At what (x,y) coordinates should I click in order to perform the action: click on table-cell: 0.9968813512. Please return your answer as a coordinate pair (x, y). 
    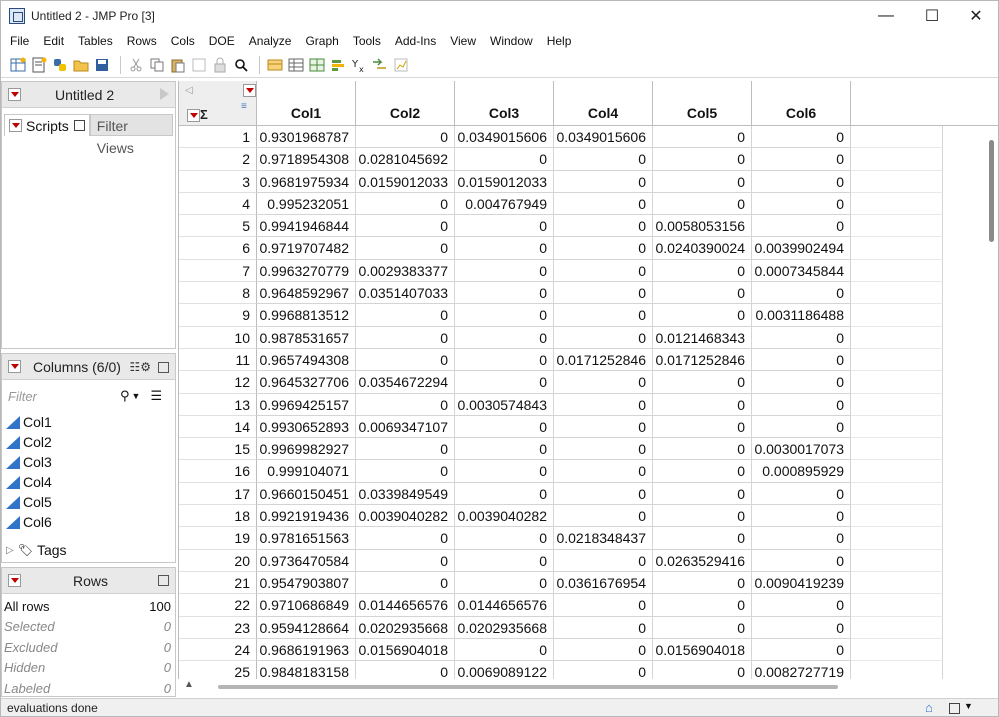
    Looking at the image, I should click on (306, 315).